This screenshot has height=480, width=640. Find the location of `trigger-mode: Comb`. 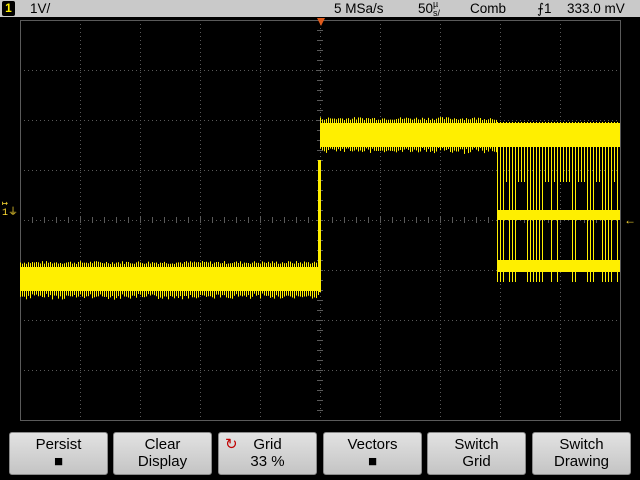

trigger-mode: Comb is located at coordinates (488, 8).